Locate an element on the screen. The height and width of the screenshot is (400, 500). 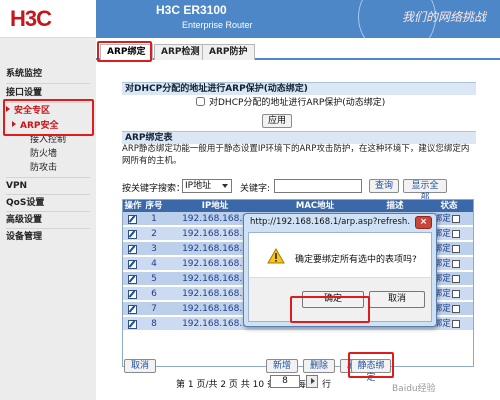
sidebar-item-firewall: 防火墙 is located at coordinates (43, 154).